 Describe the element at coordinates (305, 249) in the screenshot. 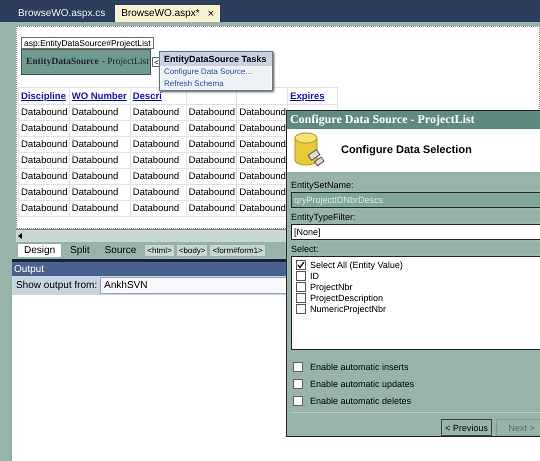

I see `field-label: Select:` at that location.